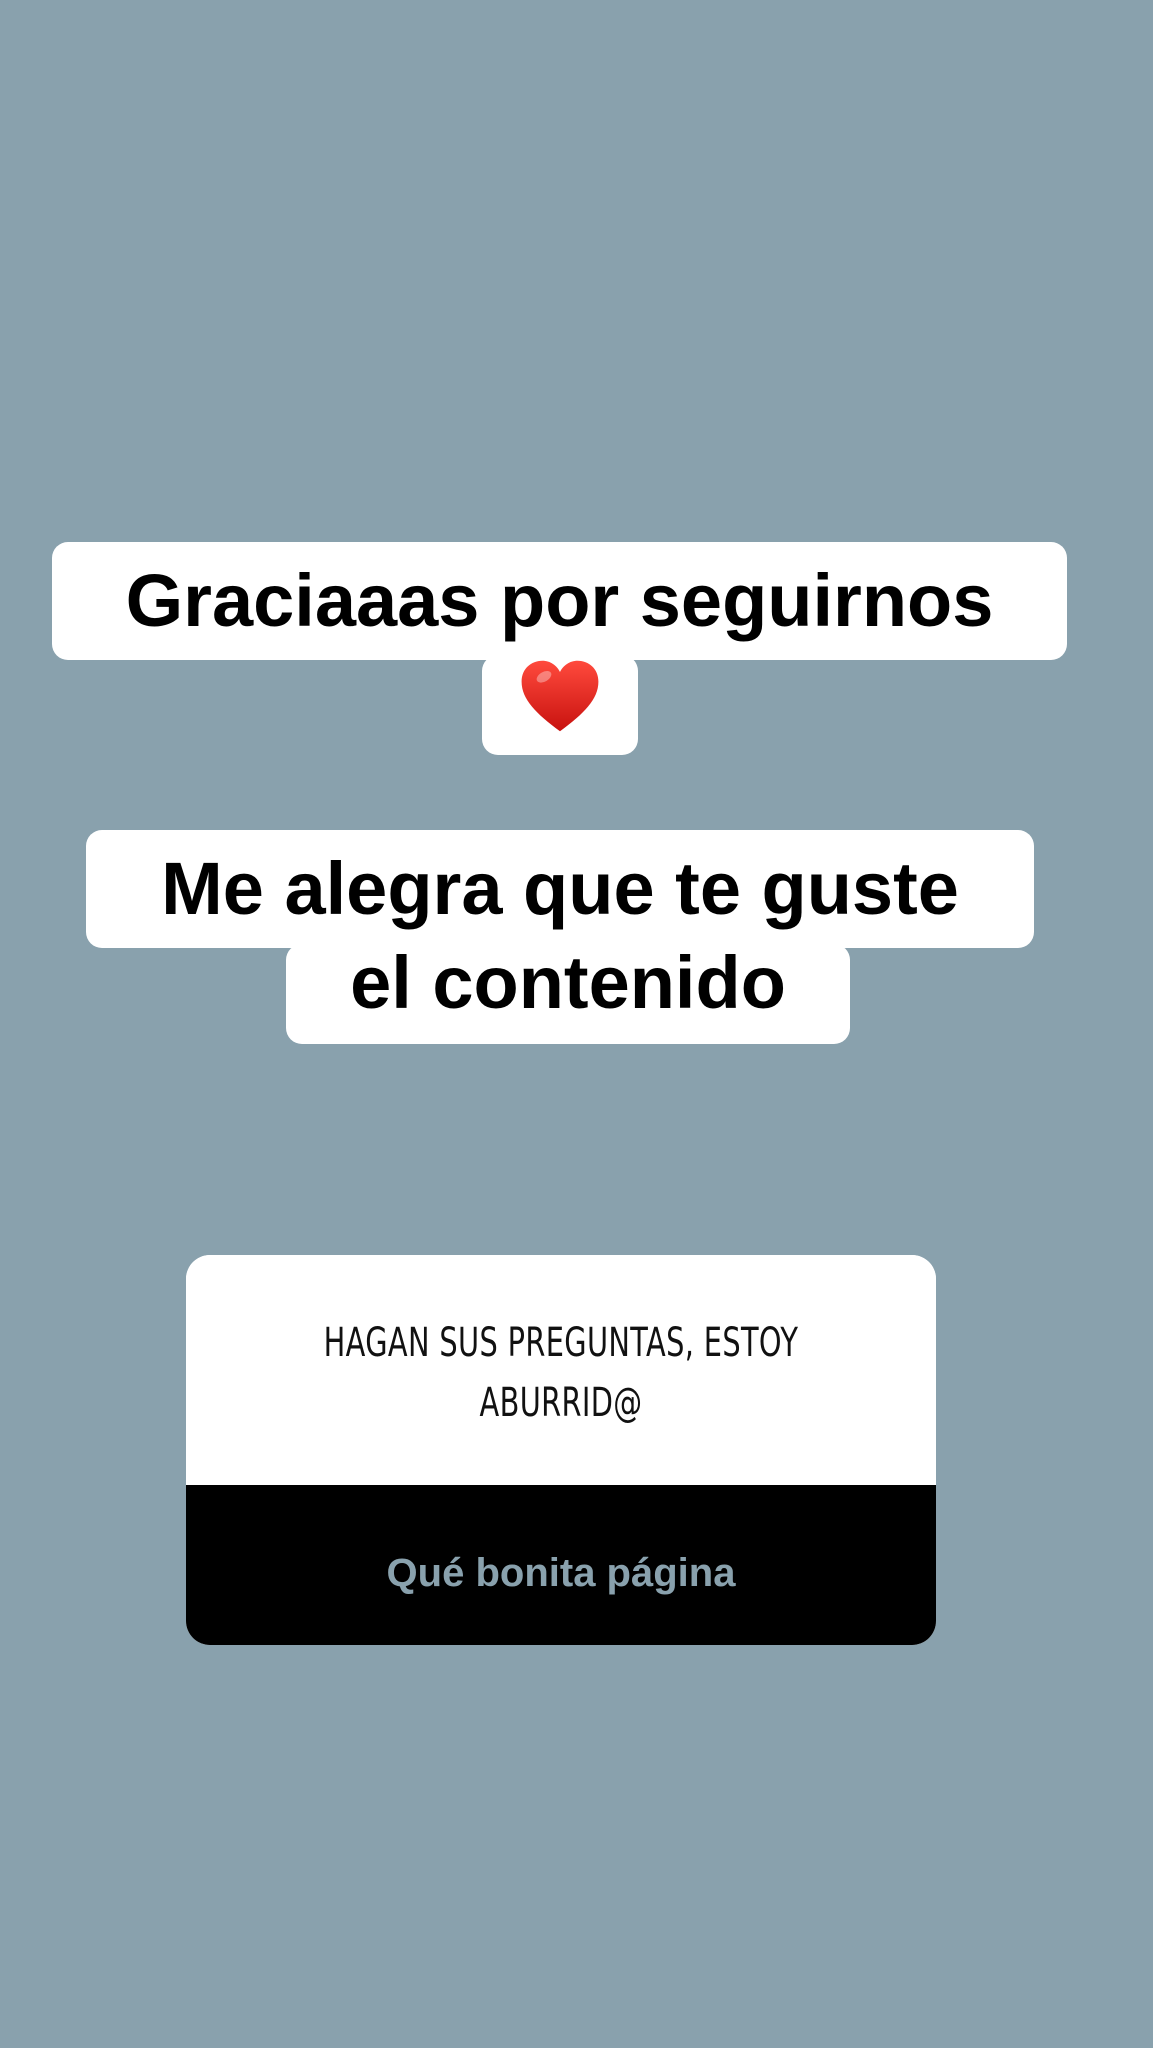 Image resolution: width=1153 pixels, height=2048 pixels. I want to click on caption-text: Me alegra que te guste, so click(560, 888).